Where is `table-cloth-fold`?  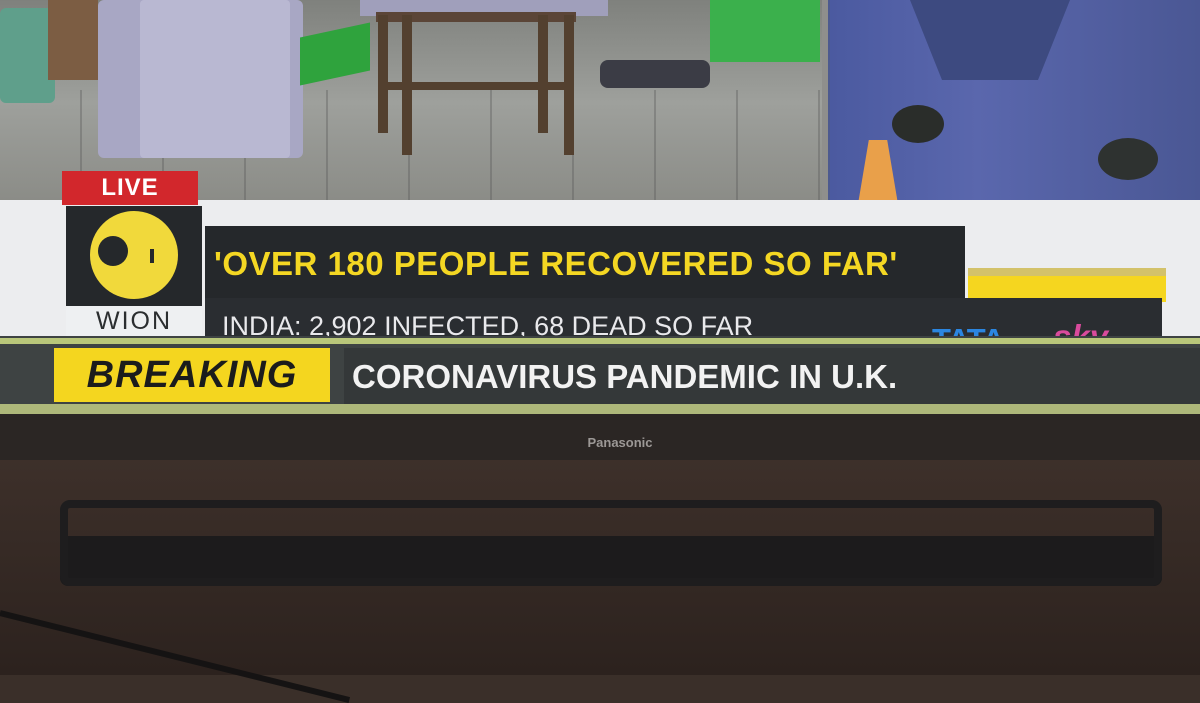
table-cloth-fold is located at coordinates (215, 79).